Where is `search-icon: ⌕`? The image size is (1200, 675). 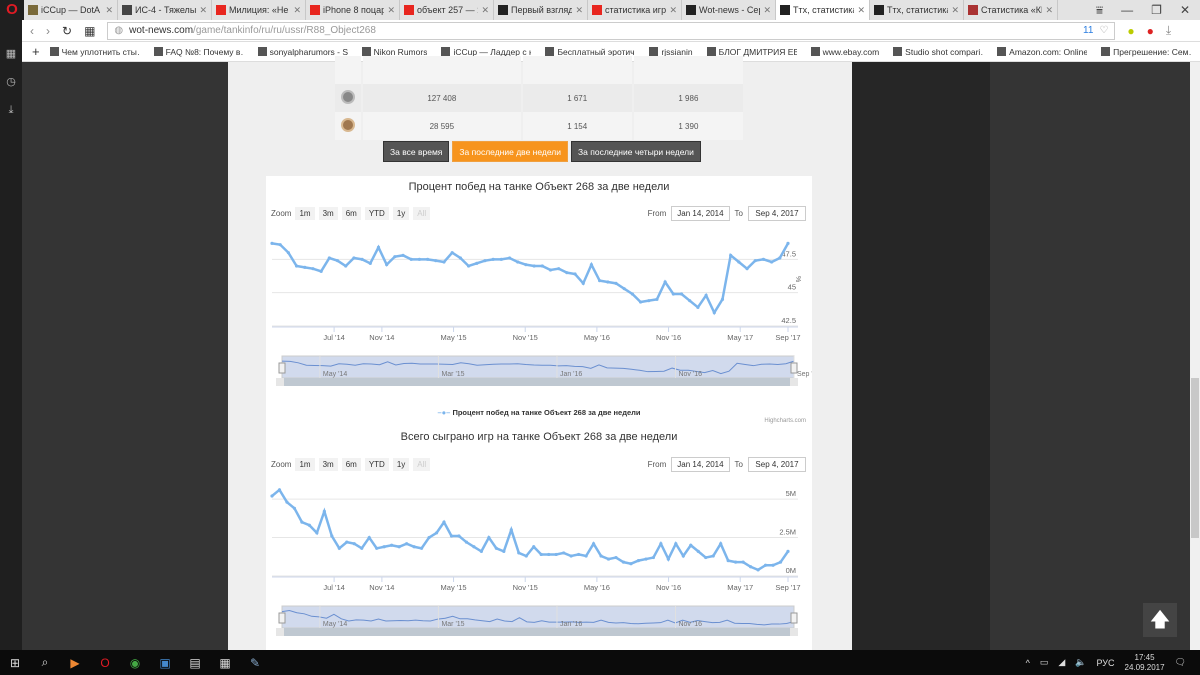
search-icon: ⌕ is located at coordinates (45, 662).